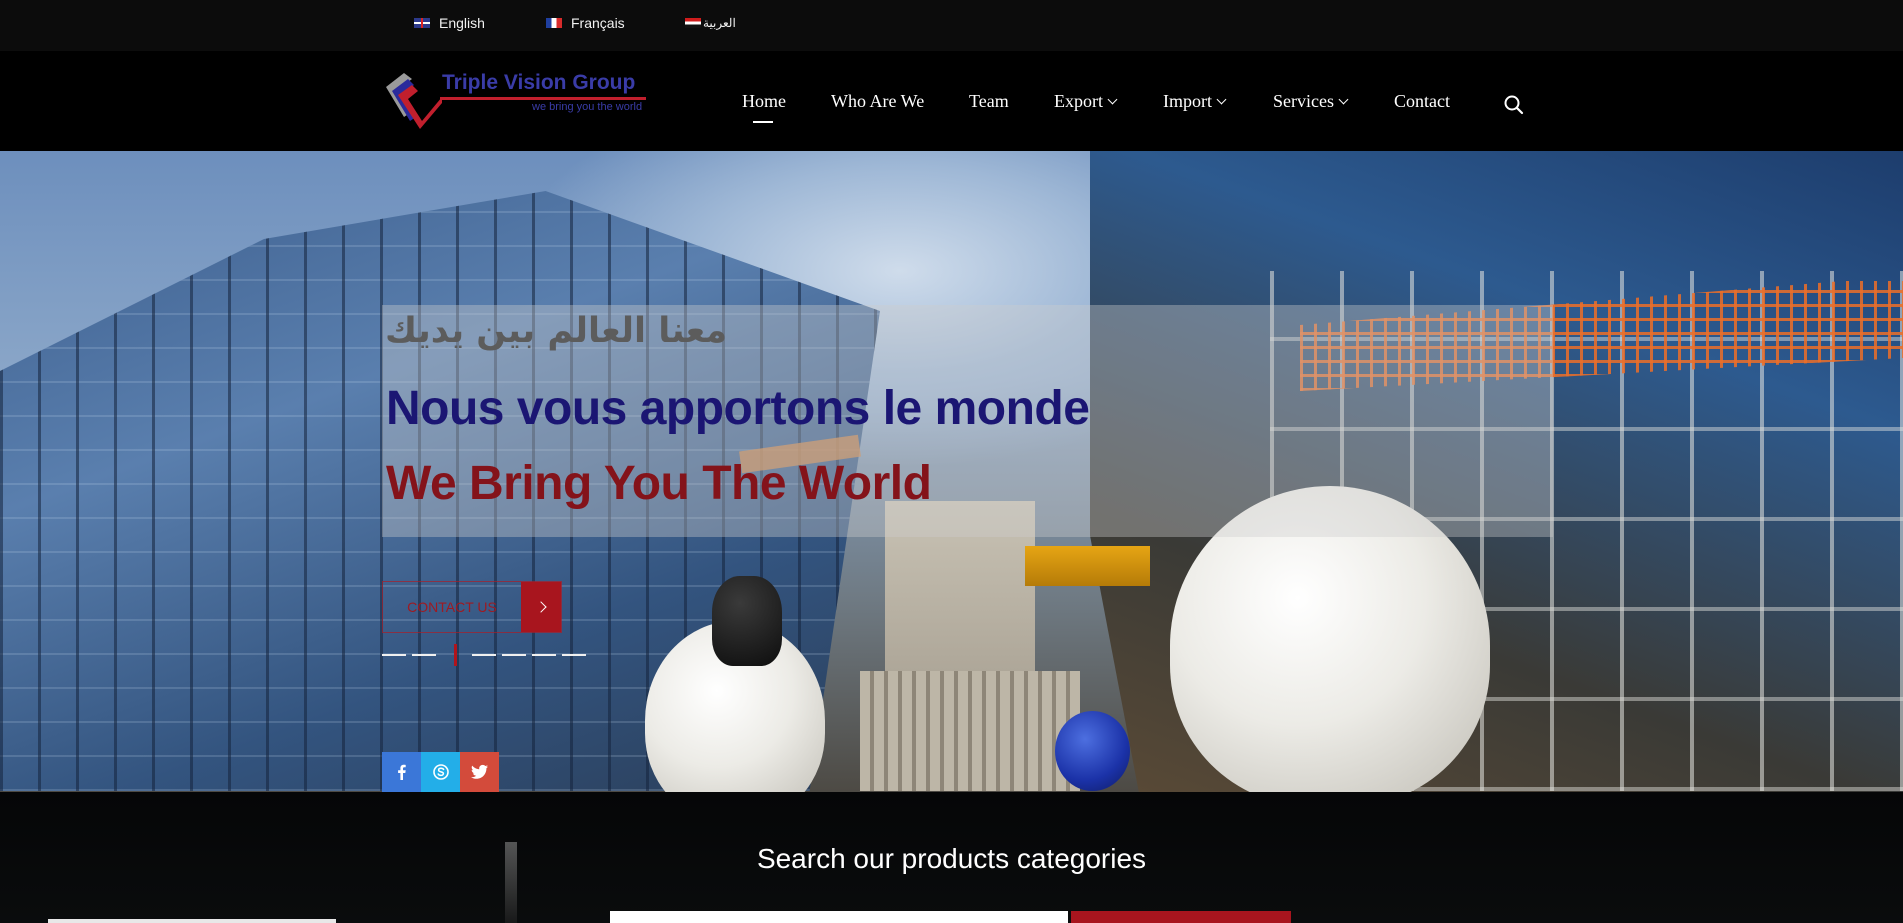 The width and height of the screenshot is (1903, 923). What do you see at coordinates (422, 23) in the screenshot?
I see `uk-flag-icon` at bounding box center [422, 23].